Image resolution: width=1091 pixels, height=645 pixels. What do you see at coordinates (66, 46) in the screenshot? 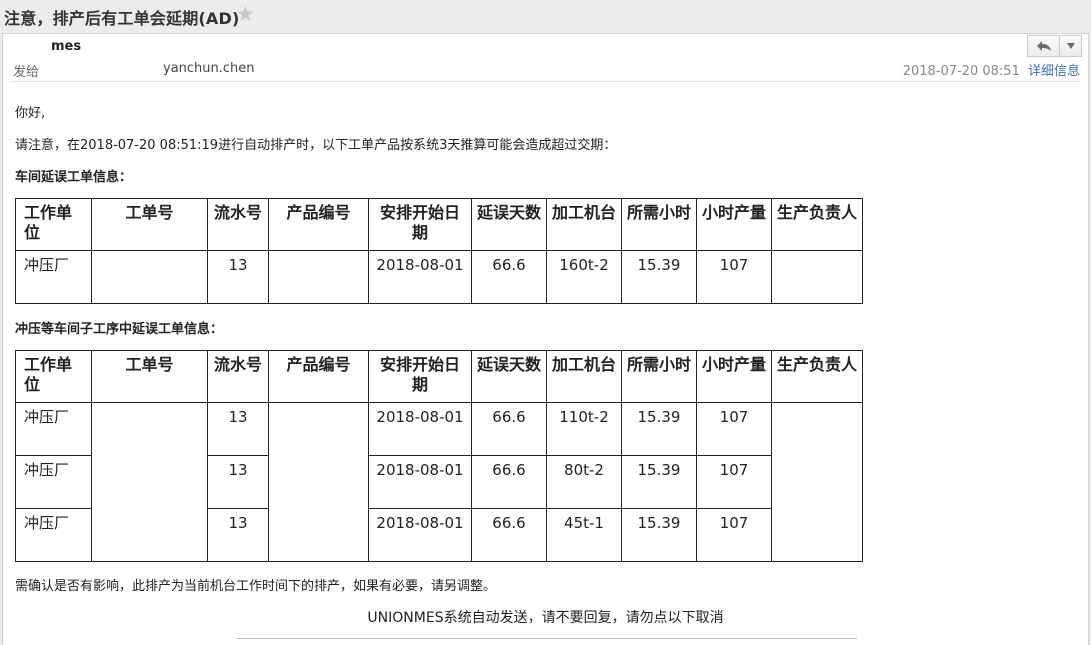
I see `sender-name: mes` at bounding box center [66, 46].